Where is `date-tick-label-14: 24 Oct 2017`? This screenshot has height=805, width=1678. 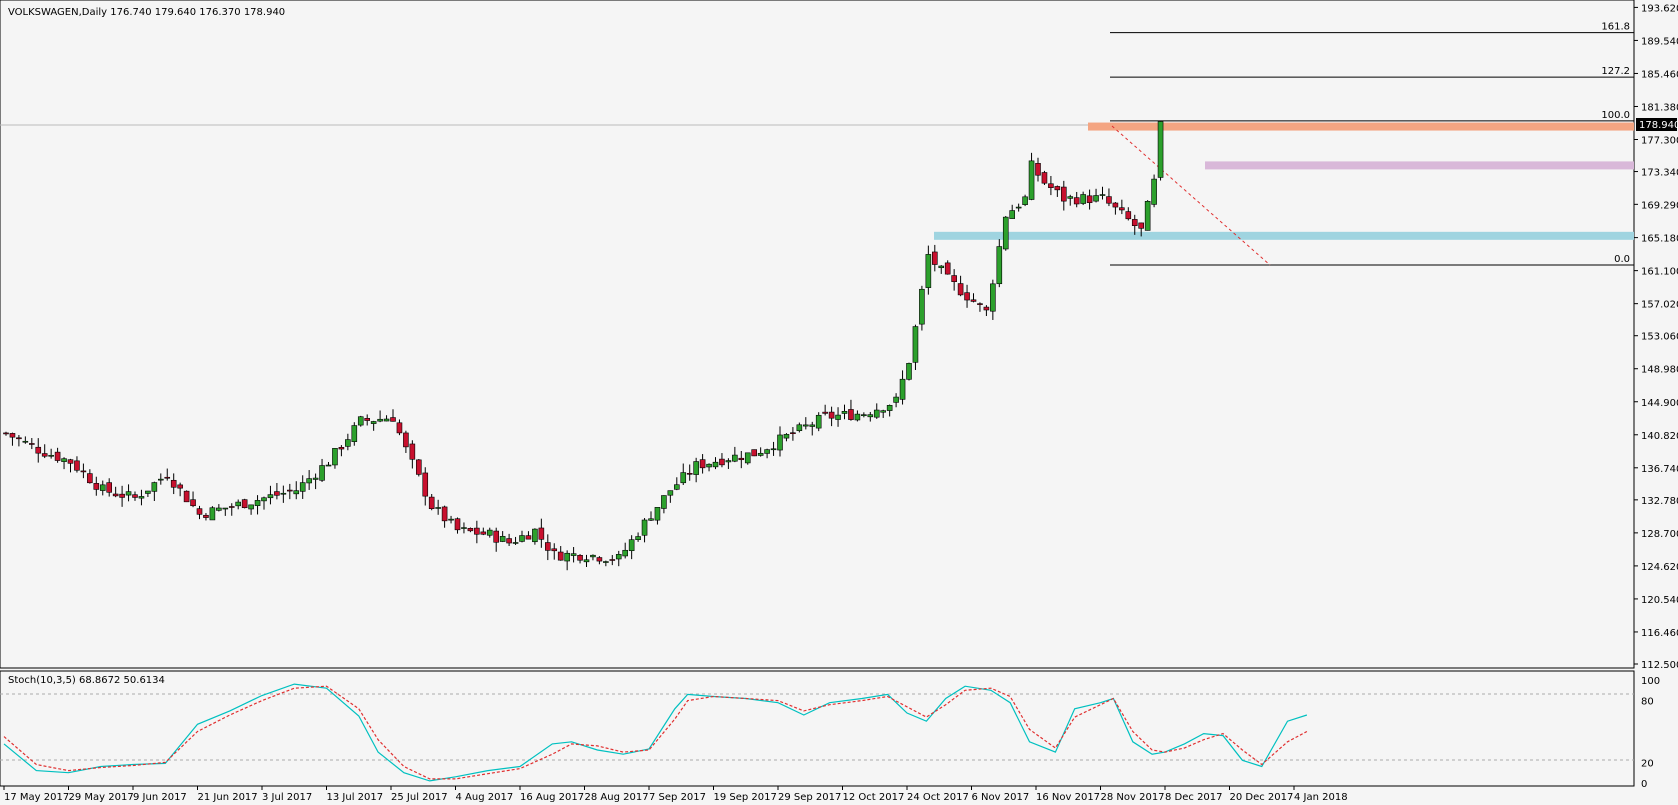
date-tick-label-14: 24 Oct 2017 is located at coordinates (938, 797).